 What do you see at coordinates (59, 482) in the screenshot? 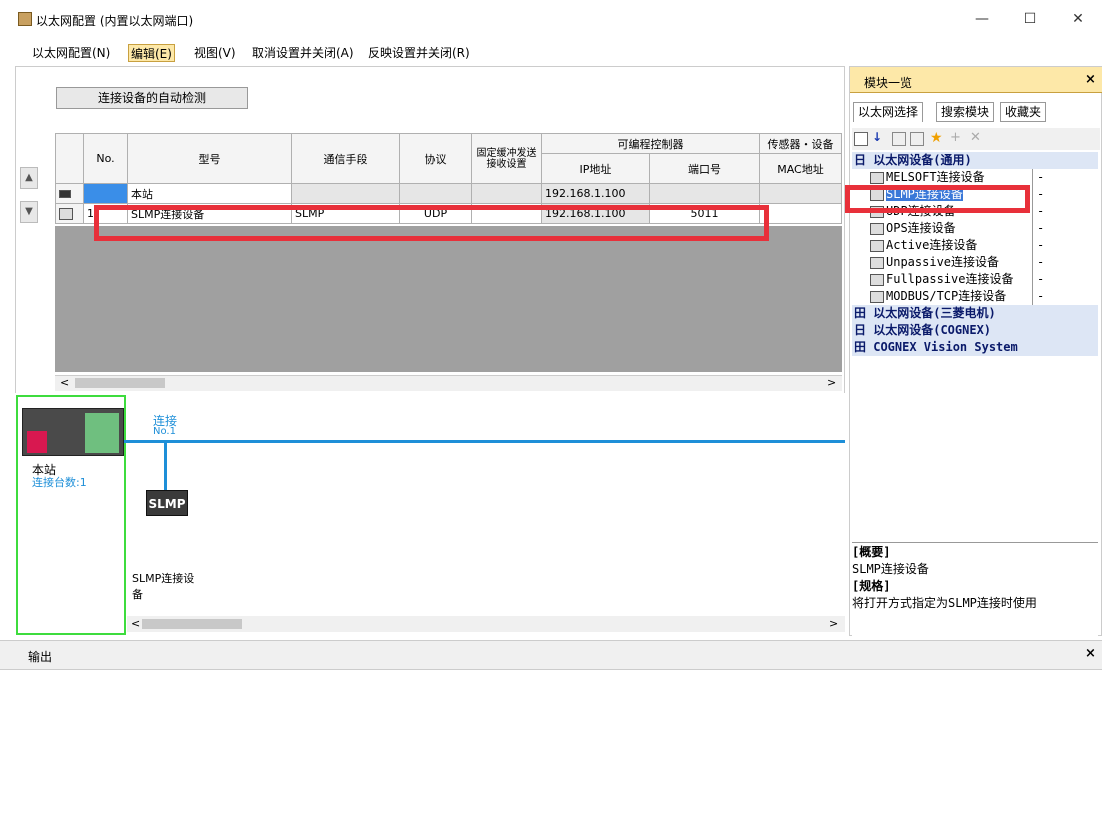
I see `station-count: 连接台数:1` at bounding box center [59, 482].